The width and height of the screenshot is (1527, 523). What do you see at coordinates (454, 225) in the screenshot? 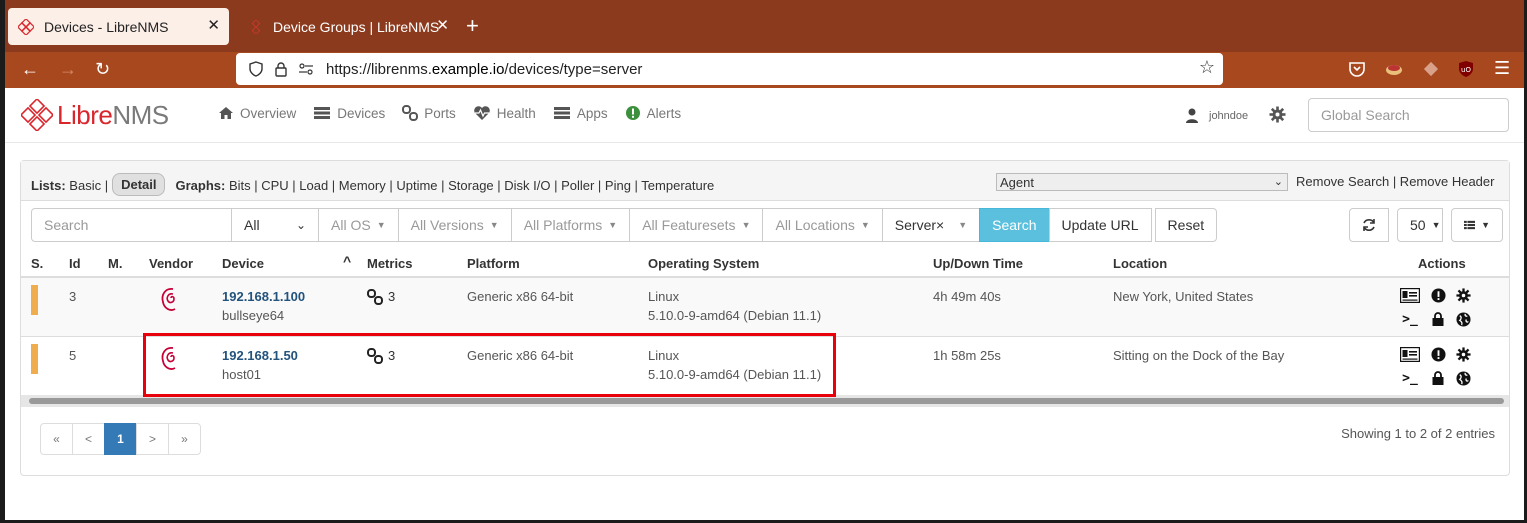
I see `versions-filter: All Versions ▼` at bounding box center [454, 225].